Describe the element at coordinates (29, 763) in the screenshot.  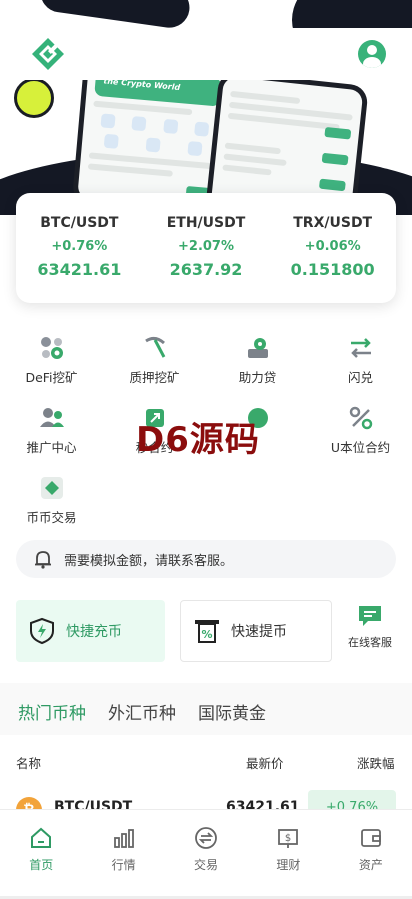
I see `column-header-name: 名称` at that location.